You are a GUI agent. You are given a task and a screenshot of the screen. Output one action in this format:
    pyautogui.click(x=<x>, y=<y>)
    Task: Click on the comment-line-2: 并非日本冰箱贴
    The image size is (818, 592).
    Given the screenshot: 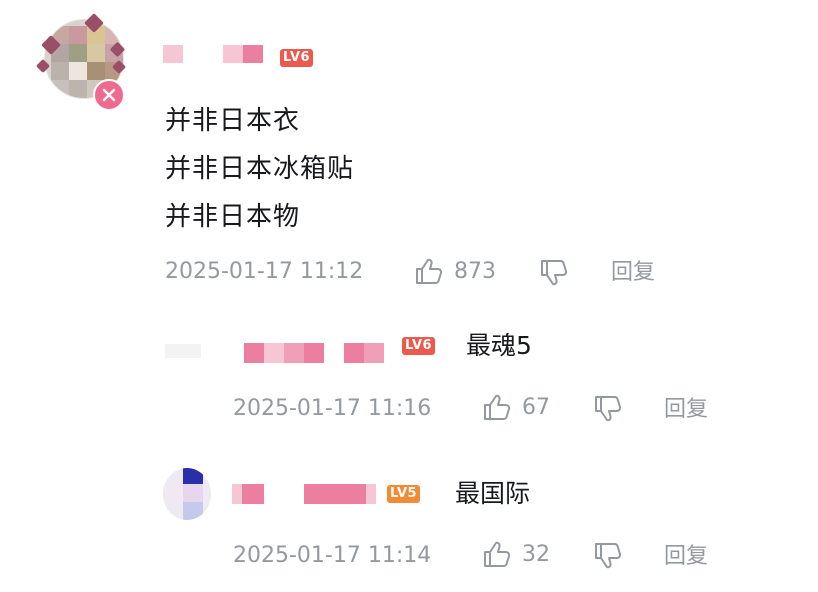 What is the action you would take?
    pyautogui.click(x=260, y=169)
    